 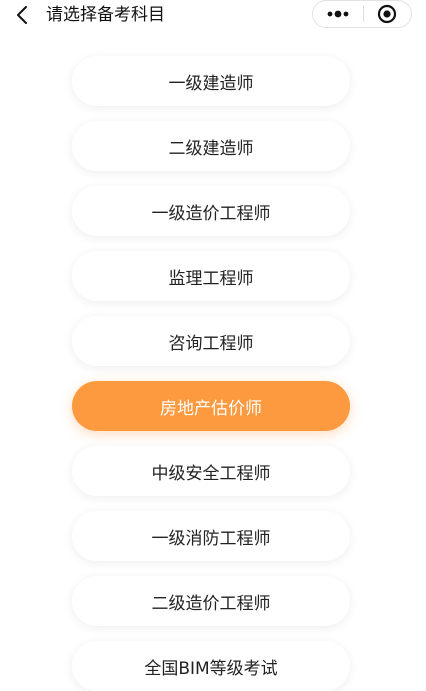 What do you see at coordinates (211, 341) in the screenshot?
I see `subject-option: 咨询工程师` at bounding box center [211, 341].